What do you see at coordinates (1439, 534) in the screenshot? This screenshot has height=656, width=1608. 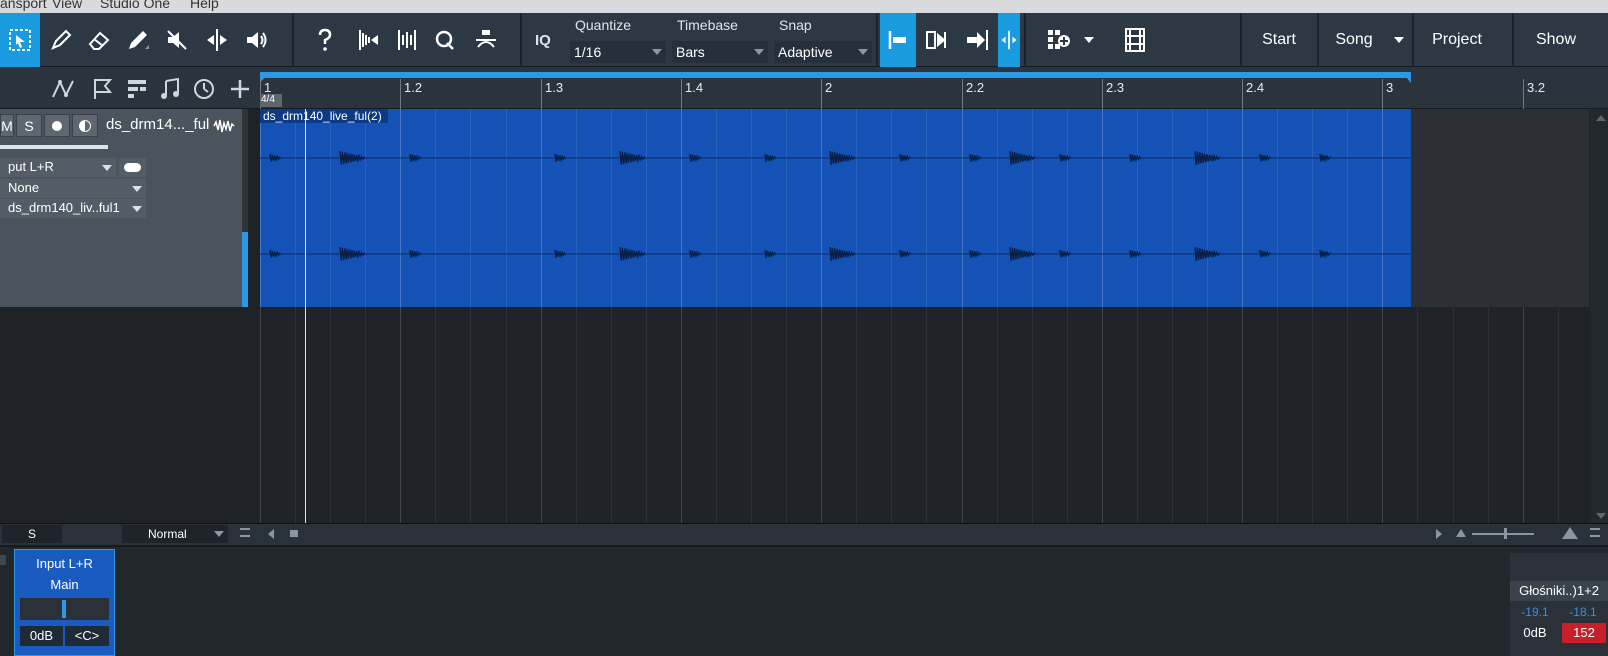 I see `scroll-right-icon` at bounding box center [1439, 534].